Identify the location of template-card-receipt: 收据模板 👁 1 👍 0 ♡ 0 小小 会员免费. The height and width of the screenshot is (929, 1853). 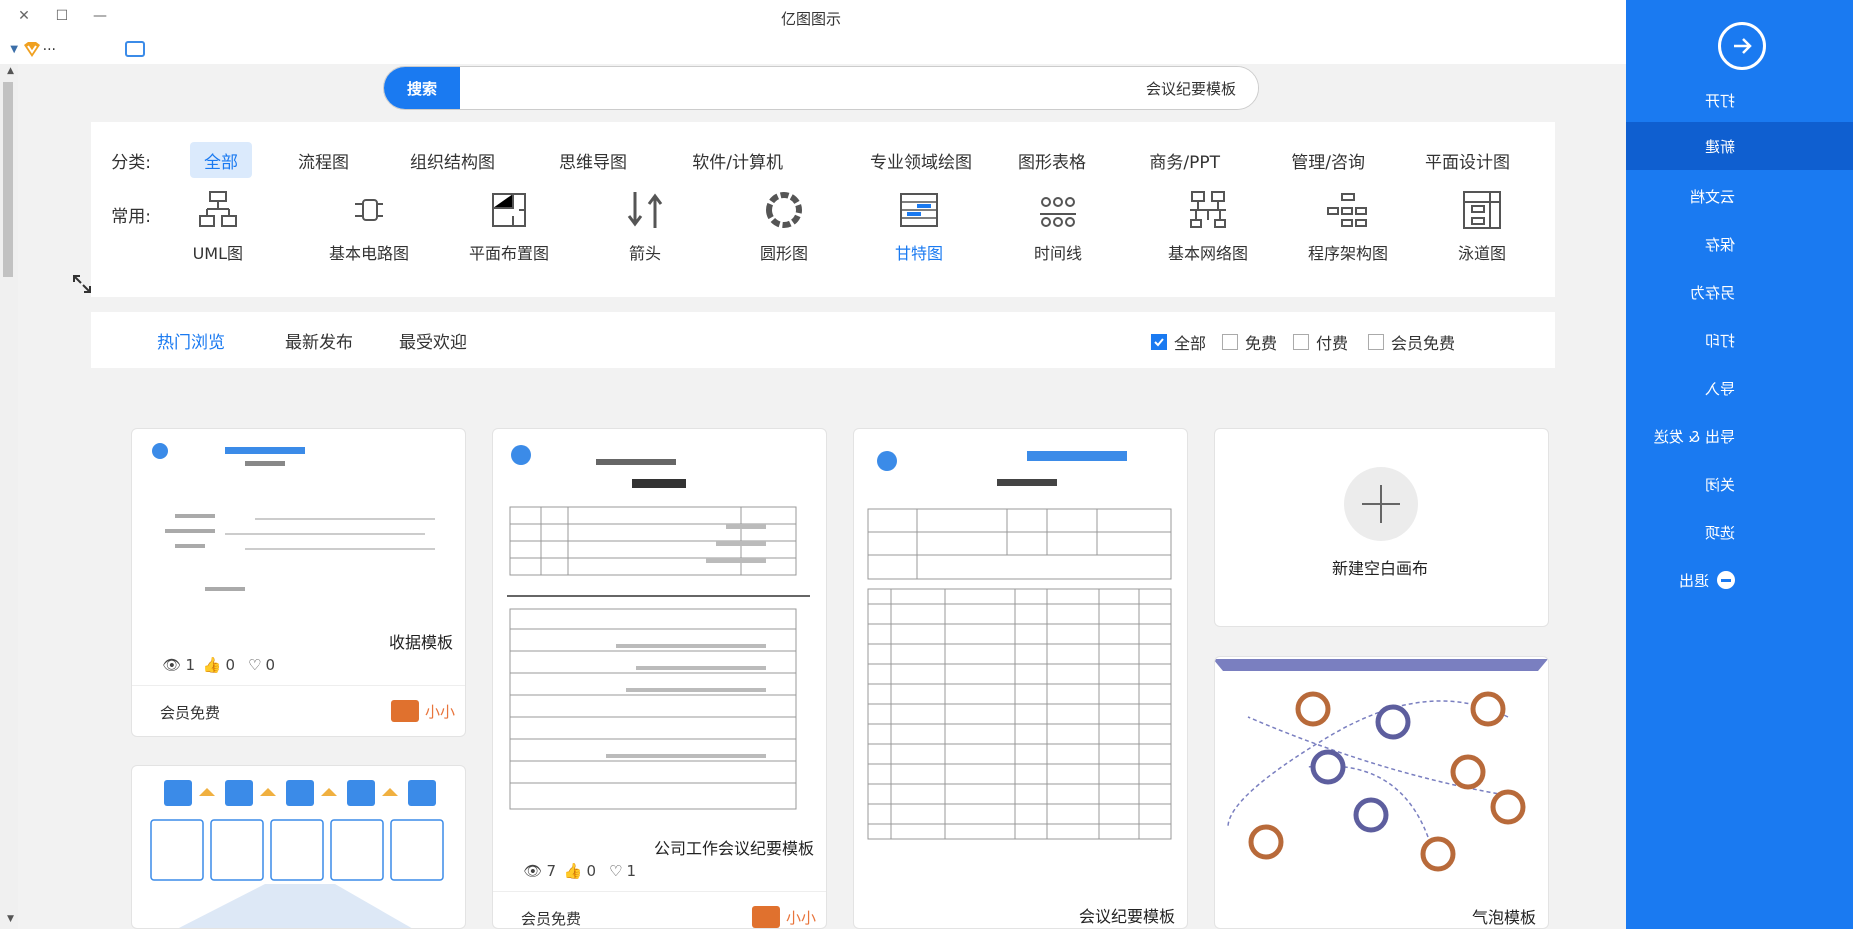
(298, 582).